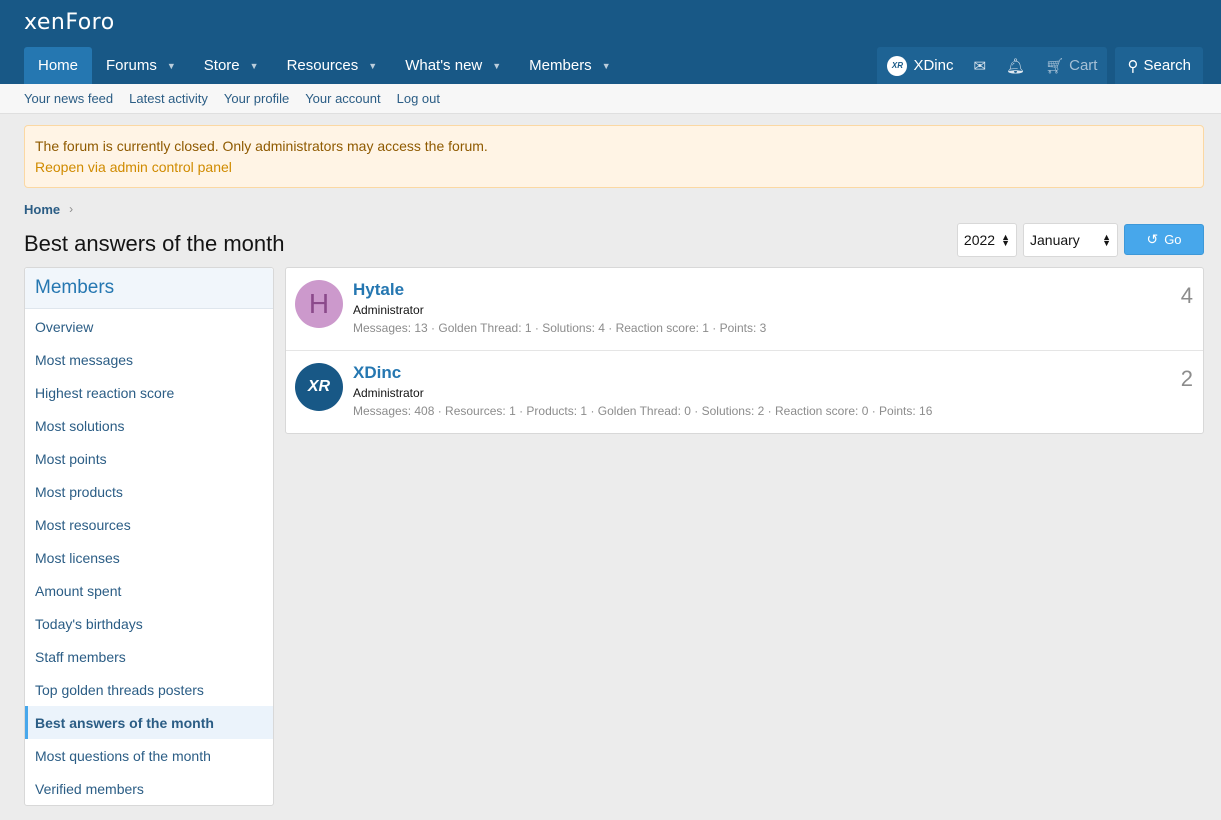  I want to click on nav-whats-new-label: What's new, so click(444, 65).